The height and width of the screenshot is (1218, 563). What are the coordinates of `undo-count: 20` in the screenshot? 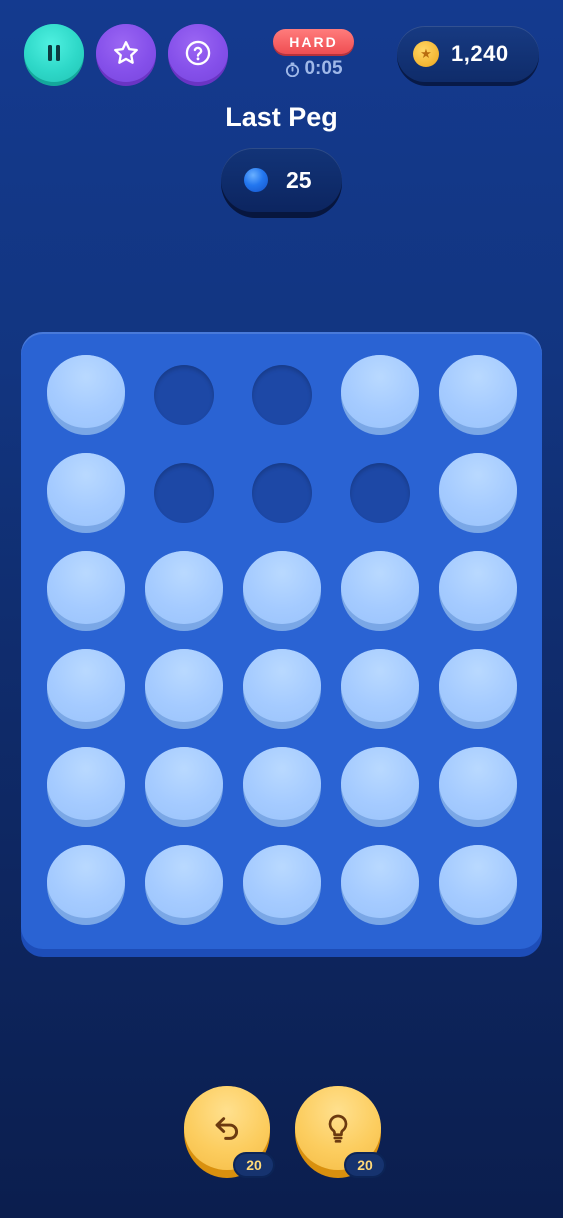 It's located at (254, 1165).